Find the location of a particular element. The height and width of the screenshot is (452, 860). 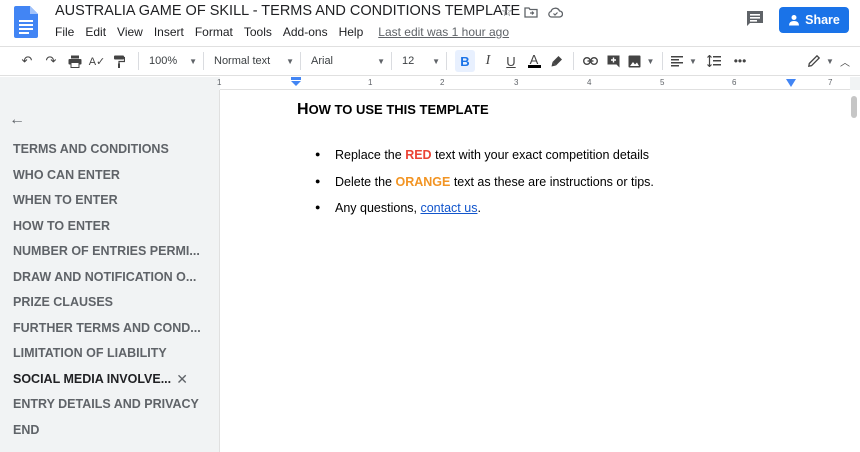

outline-item: ENTRY DETAILS AND PRIVACY is located at coordinates (113, 410).